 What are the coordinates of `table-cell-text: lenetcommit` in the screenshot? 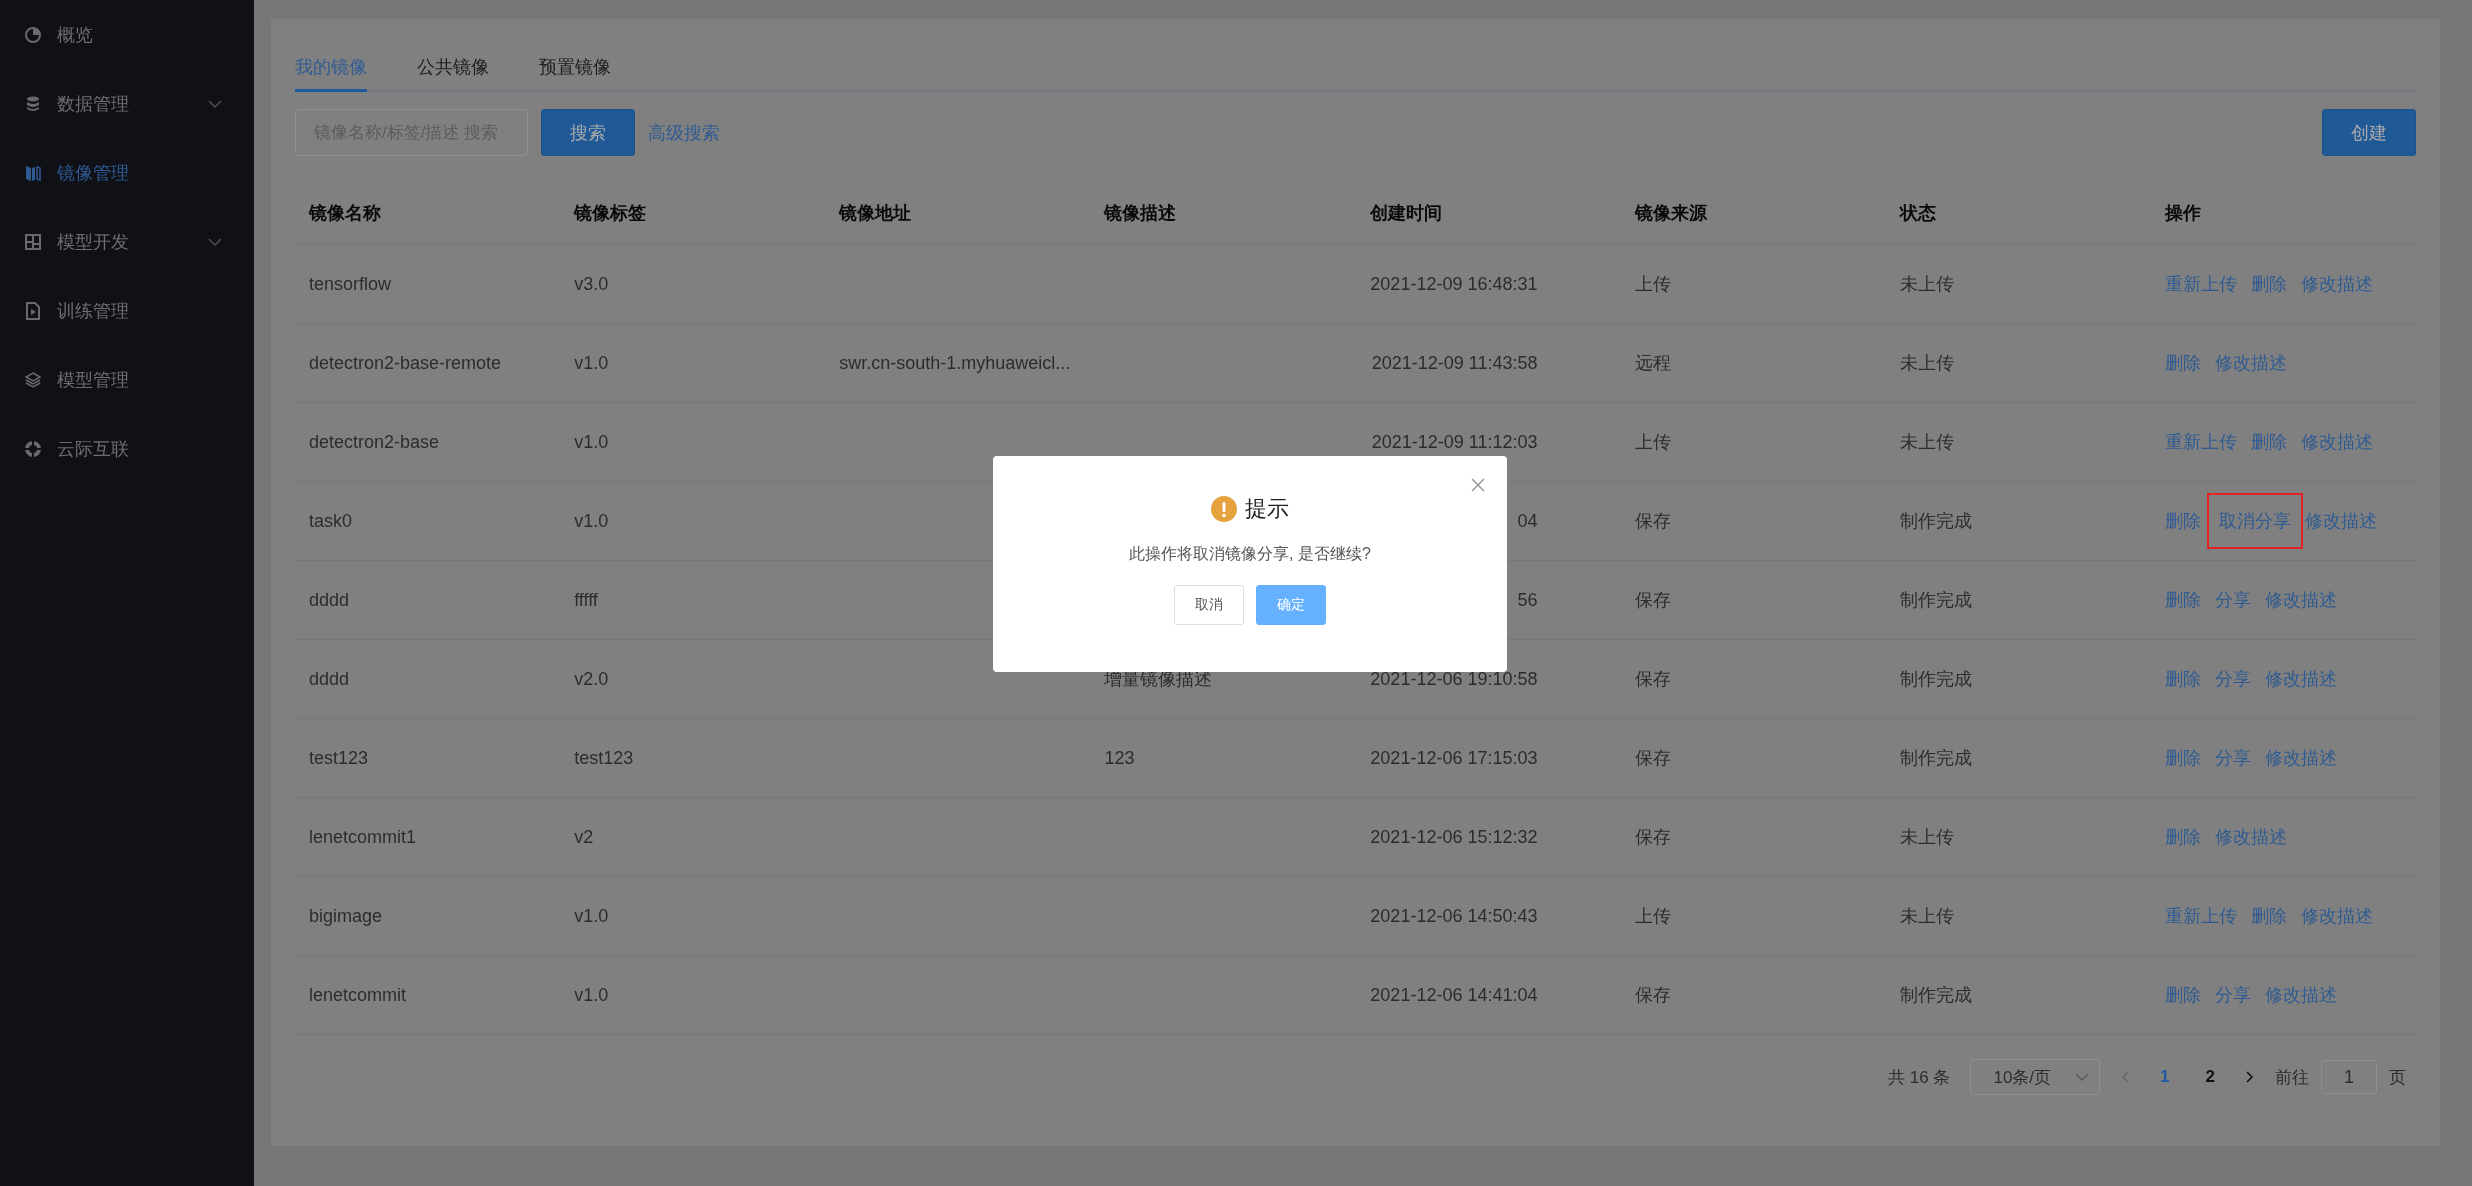 It's located at (358, 995).